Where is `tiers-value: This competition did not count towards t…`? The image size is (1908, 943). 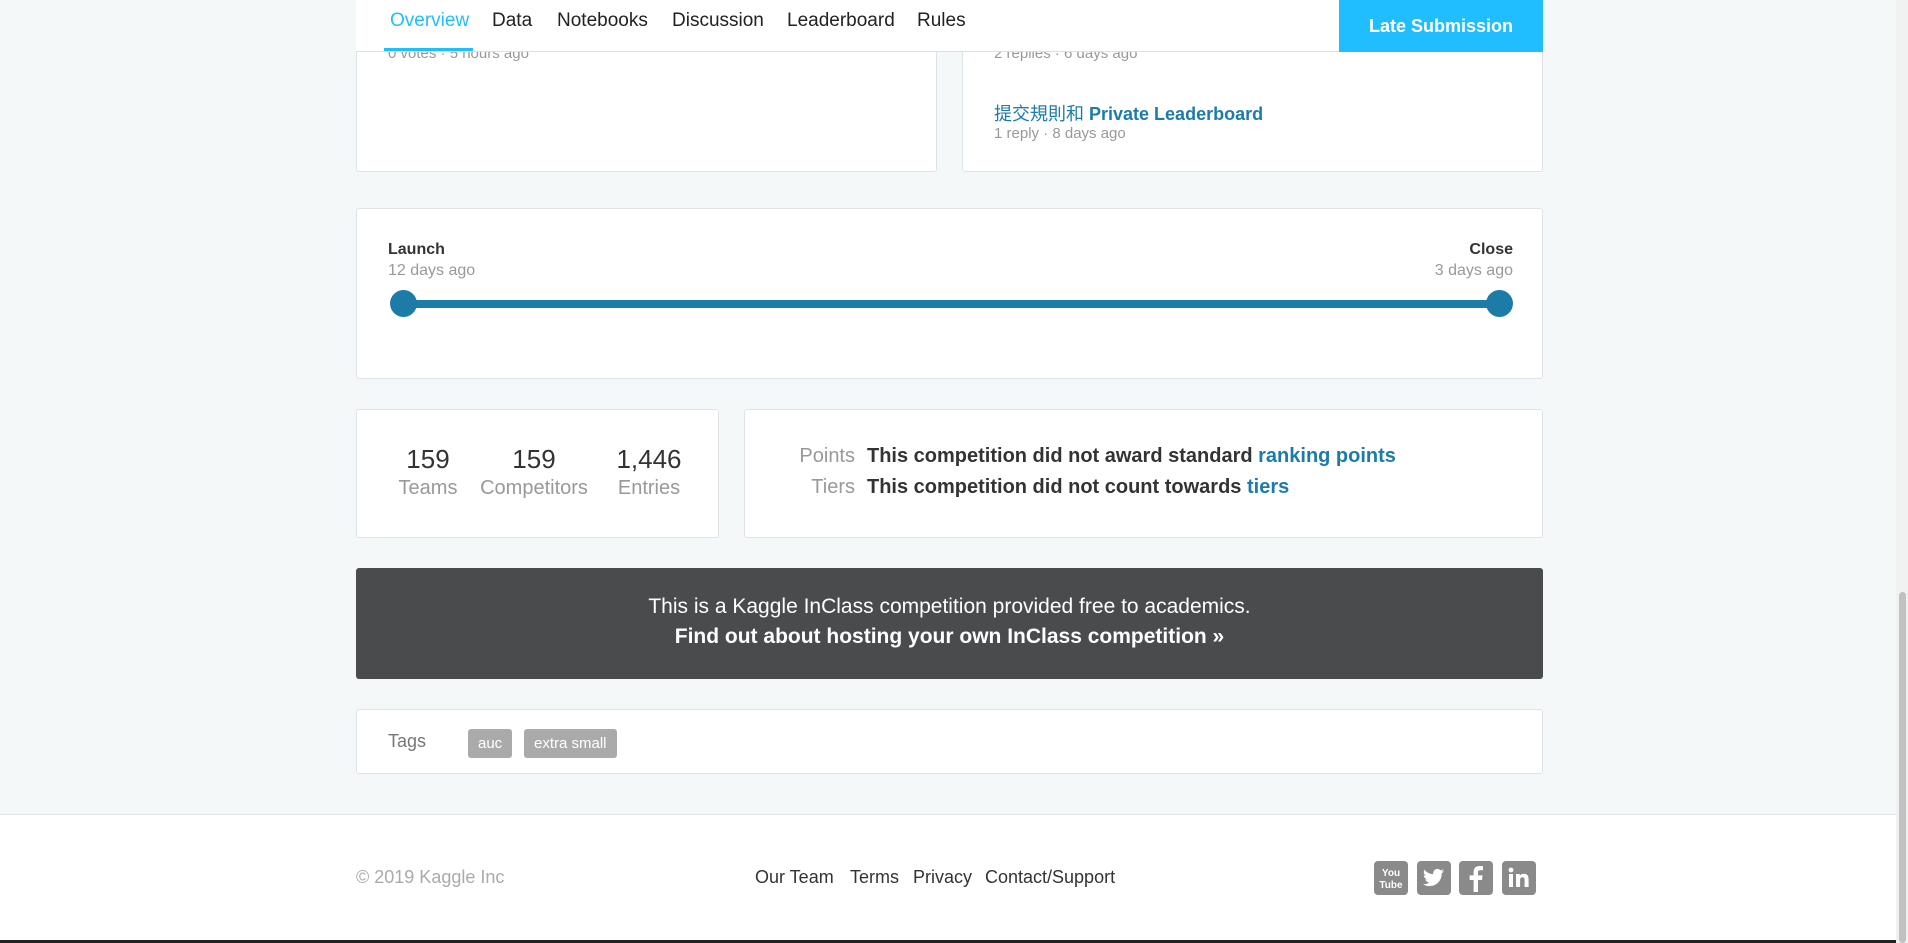
tiers-value: This competition did not count towards t… is located at coordinates (1078, 487).